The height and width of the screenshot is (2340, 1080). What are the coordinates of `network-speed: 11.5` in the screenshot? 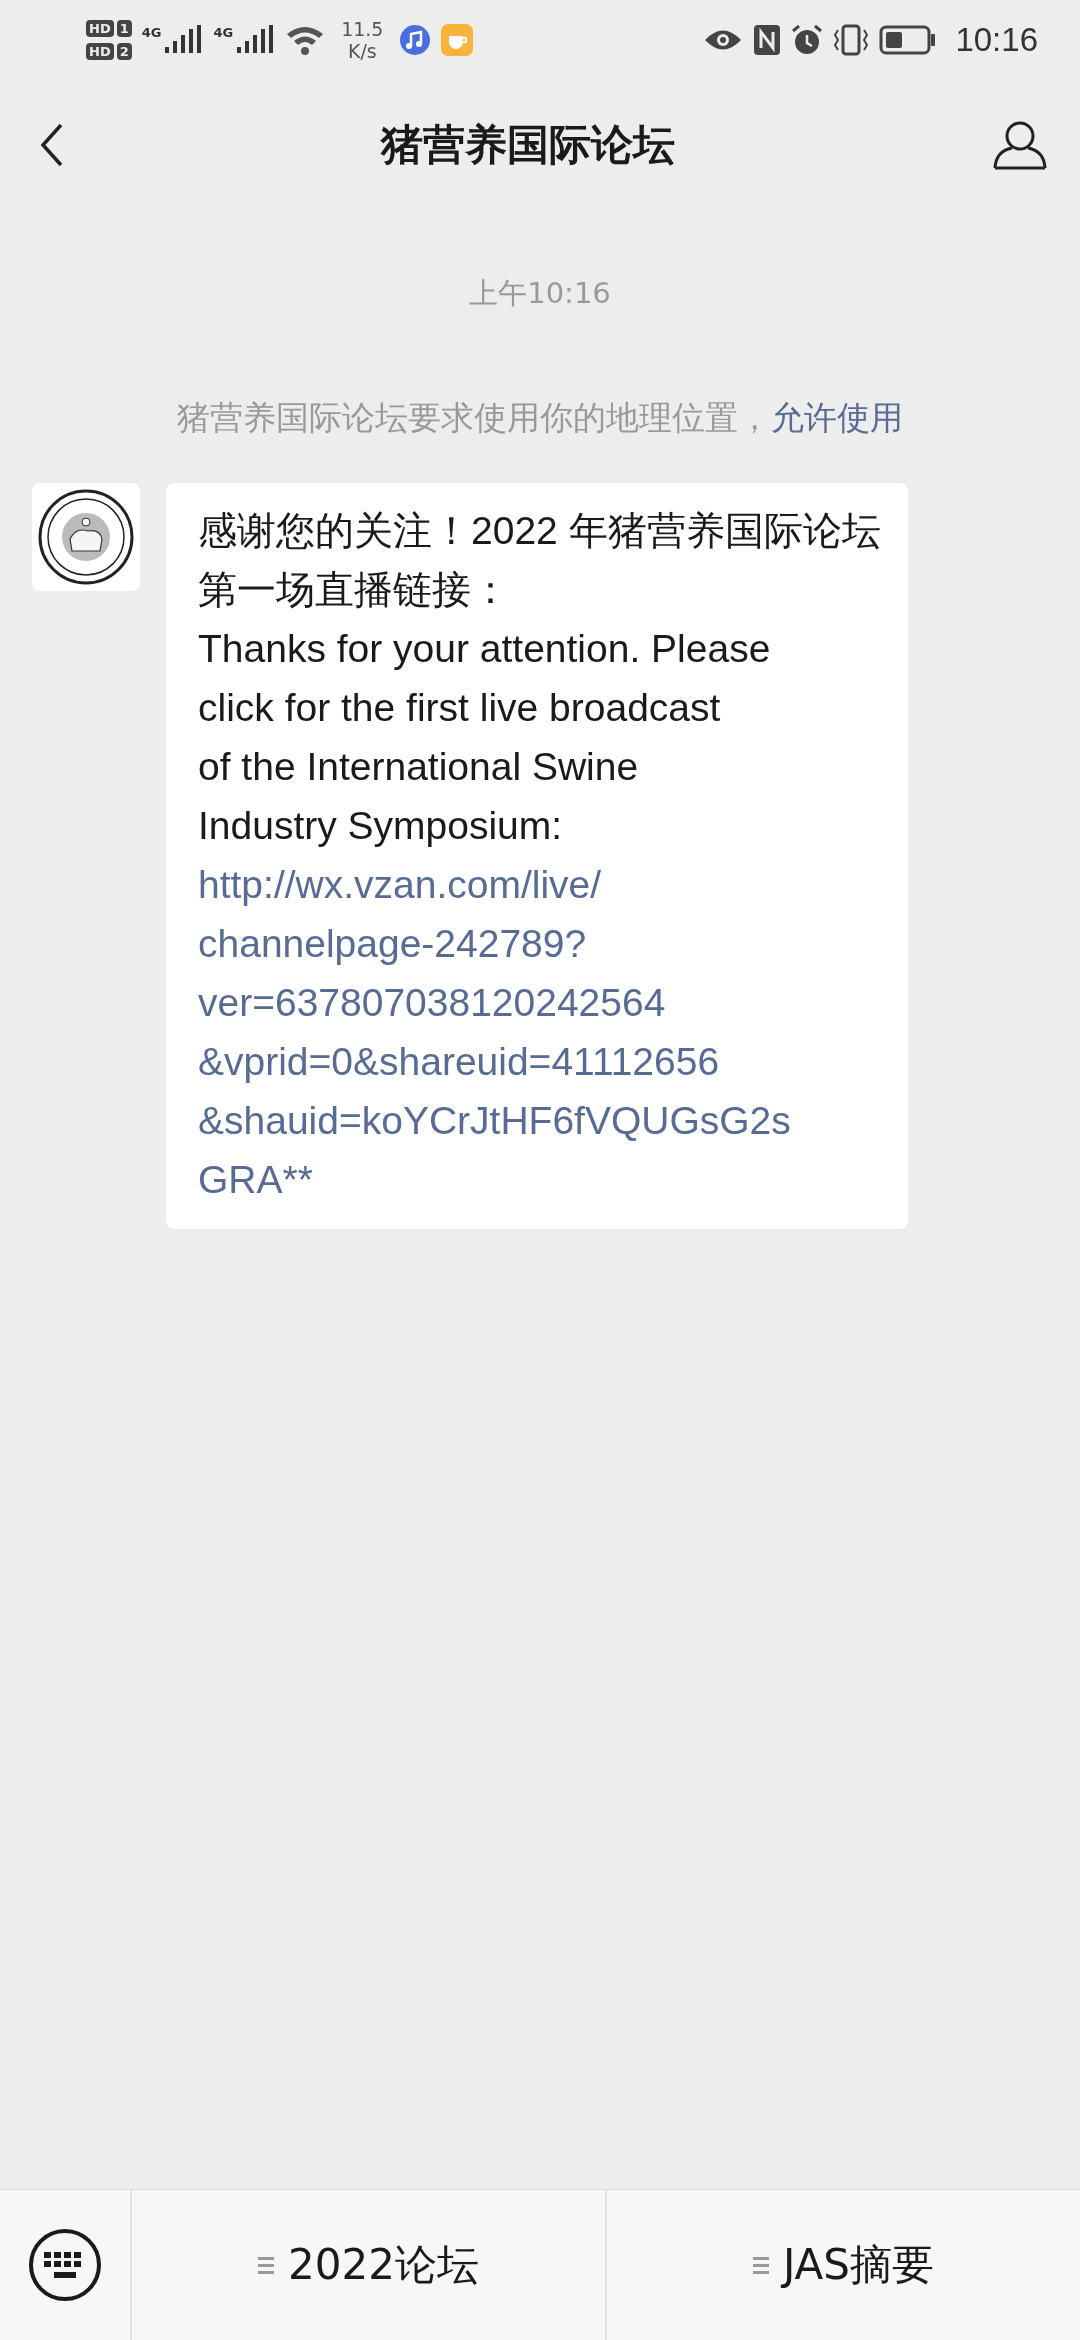 It's located at (362, 29).